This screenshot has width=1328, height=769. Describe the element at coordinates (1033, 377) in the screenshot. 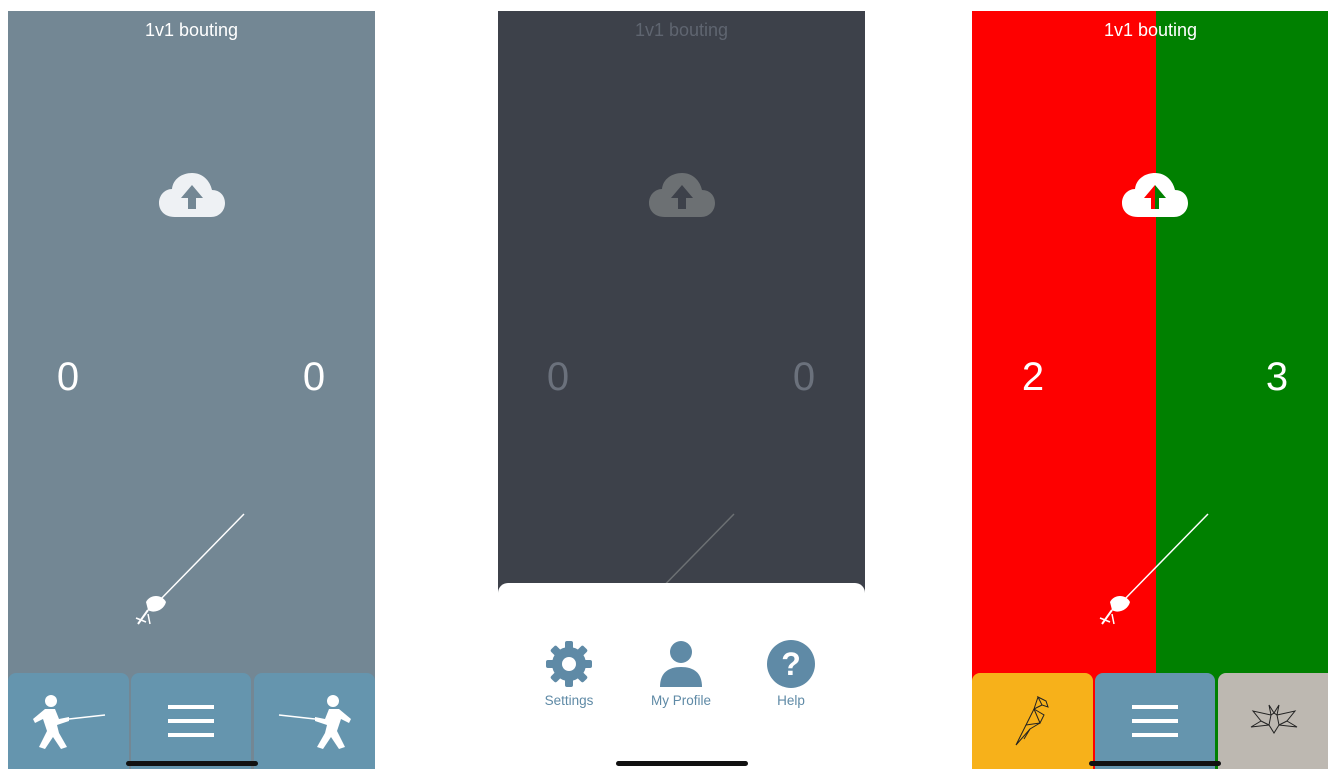

I see `score-left: 2` at that location.